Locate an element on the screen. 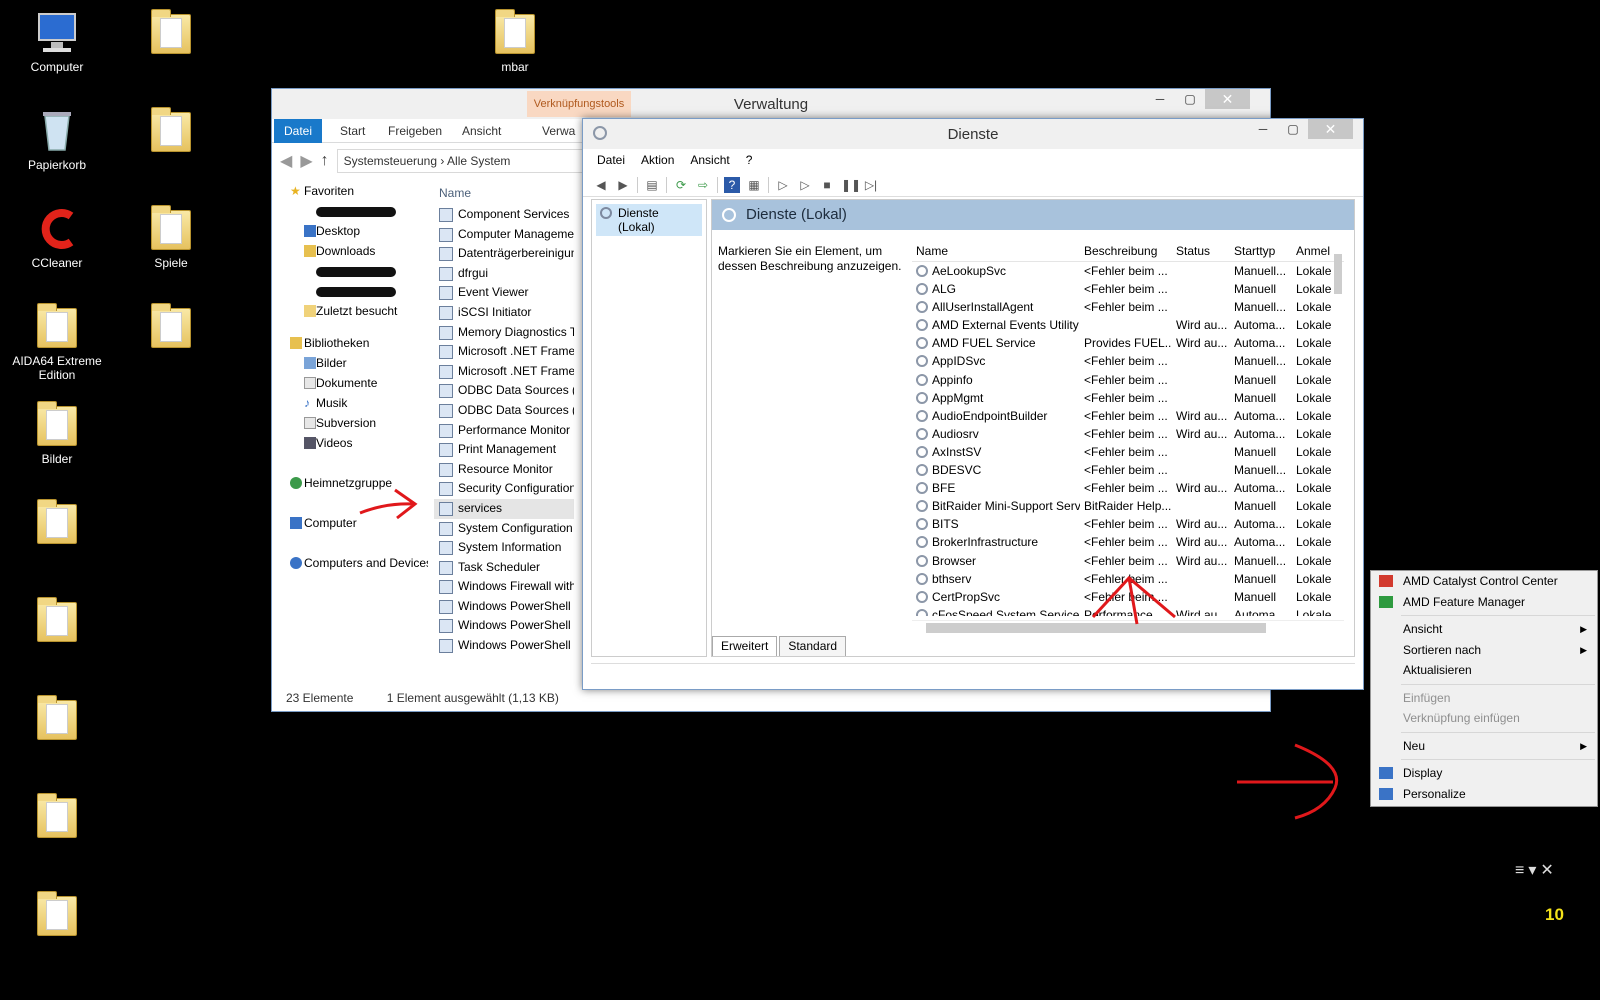 This screenshot has height=1000, width=1600. desktop-icon-spiele: Spiele is located at coordinates (171, 237).